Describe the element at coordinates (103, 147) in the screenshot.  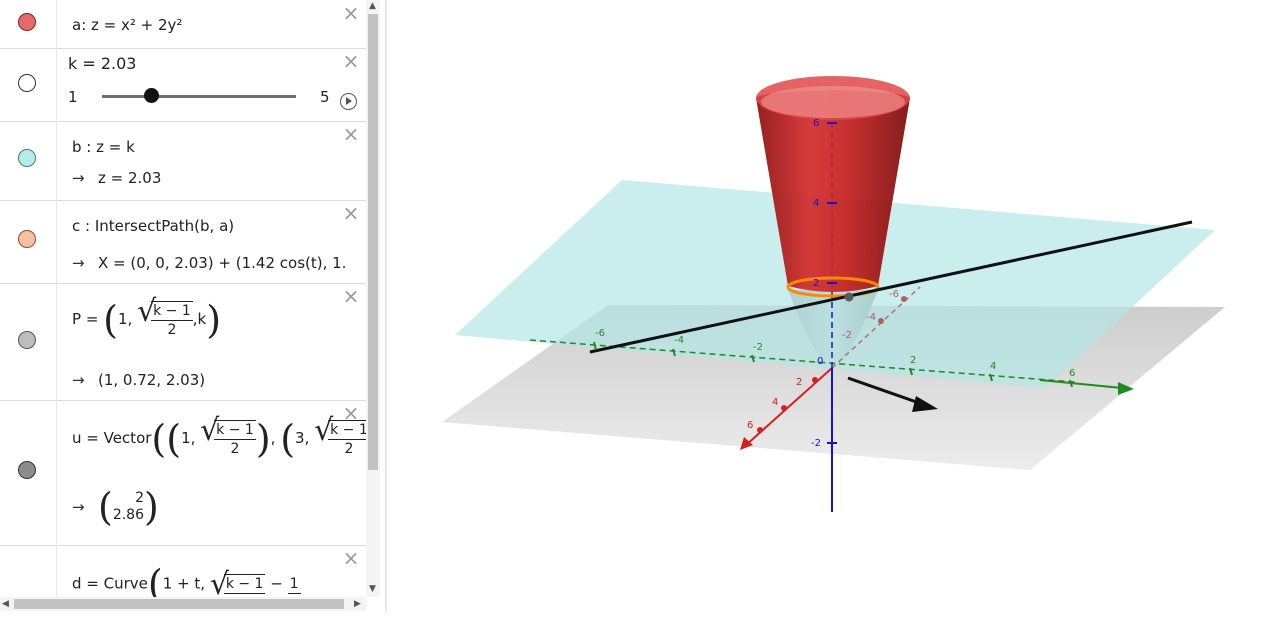
I see `definition-b: b : z = k` at that location.